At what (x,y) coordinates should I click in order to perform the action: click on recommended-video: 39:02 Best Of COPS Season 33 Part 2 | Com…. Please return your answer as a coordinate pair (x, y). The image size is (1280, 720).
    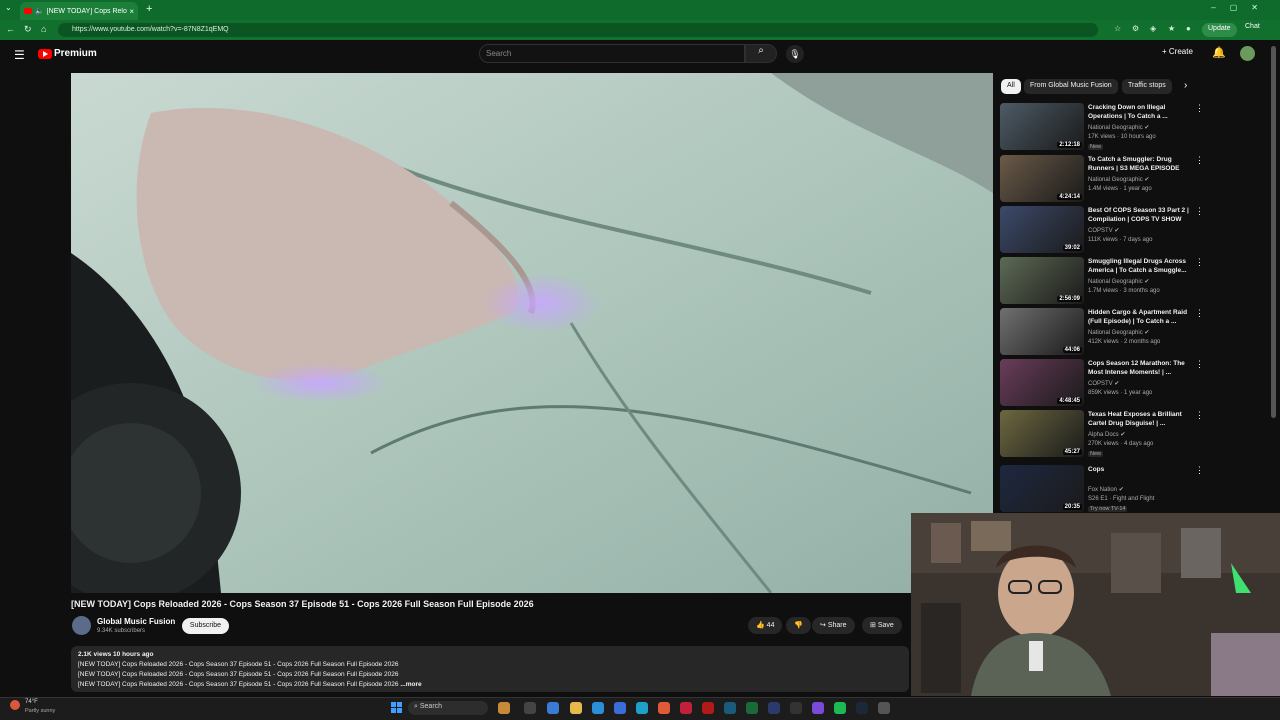
    Looking at the image, I should click on (1102, 231).